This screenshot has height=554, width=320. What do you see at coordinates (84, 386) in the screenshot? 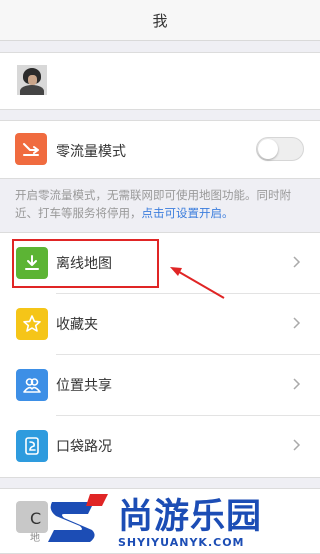
I see `menu-item-label: 位置共享` at bounding box center [84, 386].